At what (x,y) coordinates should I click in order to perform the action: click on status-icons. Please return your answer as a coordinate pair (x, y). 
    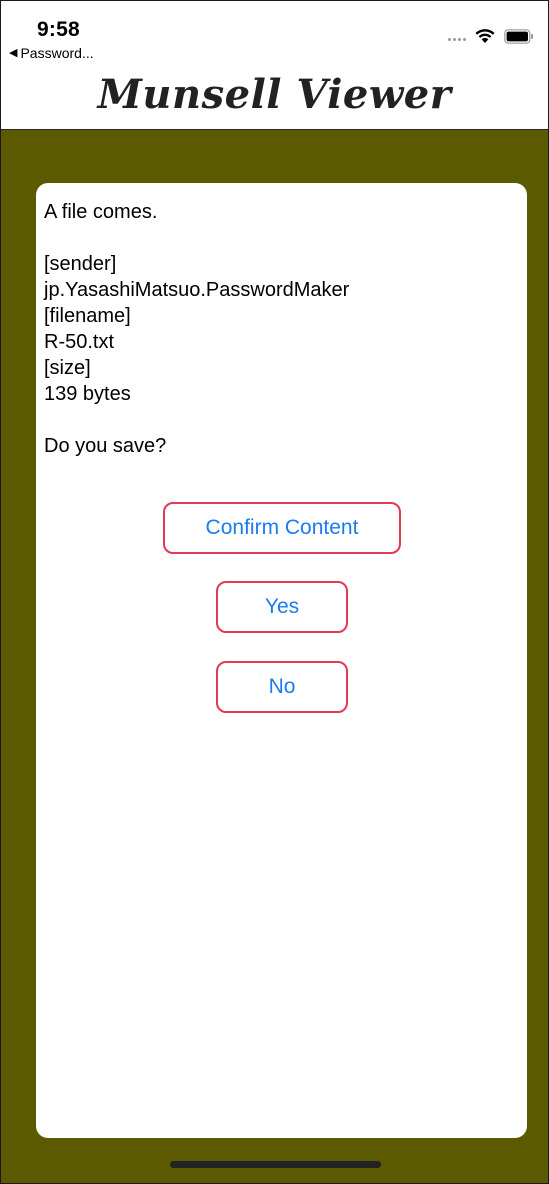
    Looking at the image, I should click on (491, 36).